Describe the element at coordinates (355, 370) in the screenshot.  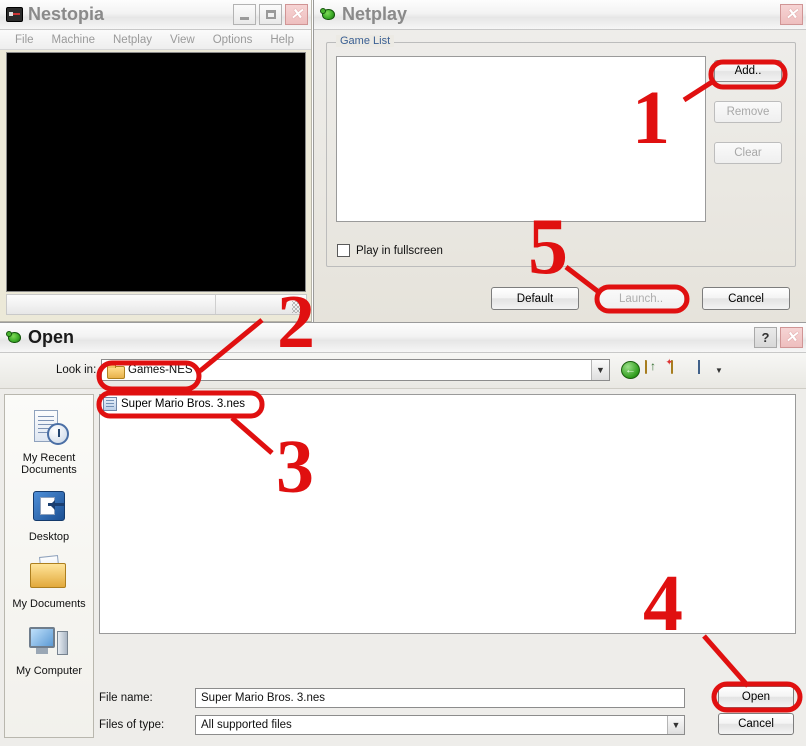
I see `lookin-combobox: Games-NES ▼` at that location.